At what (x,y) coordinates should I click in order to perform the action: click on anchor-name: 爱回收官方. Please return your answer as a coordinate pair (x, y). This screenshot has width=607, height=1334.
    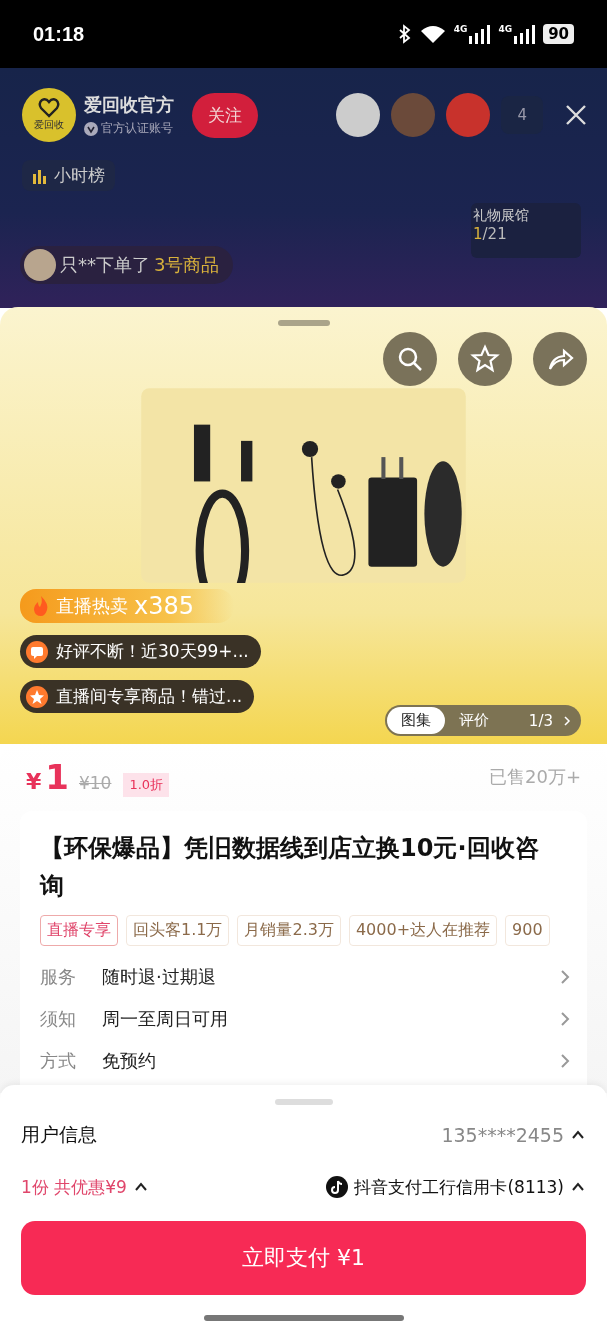
    Looking at the image, I should click on (129, 105).